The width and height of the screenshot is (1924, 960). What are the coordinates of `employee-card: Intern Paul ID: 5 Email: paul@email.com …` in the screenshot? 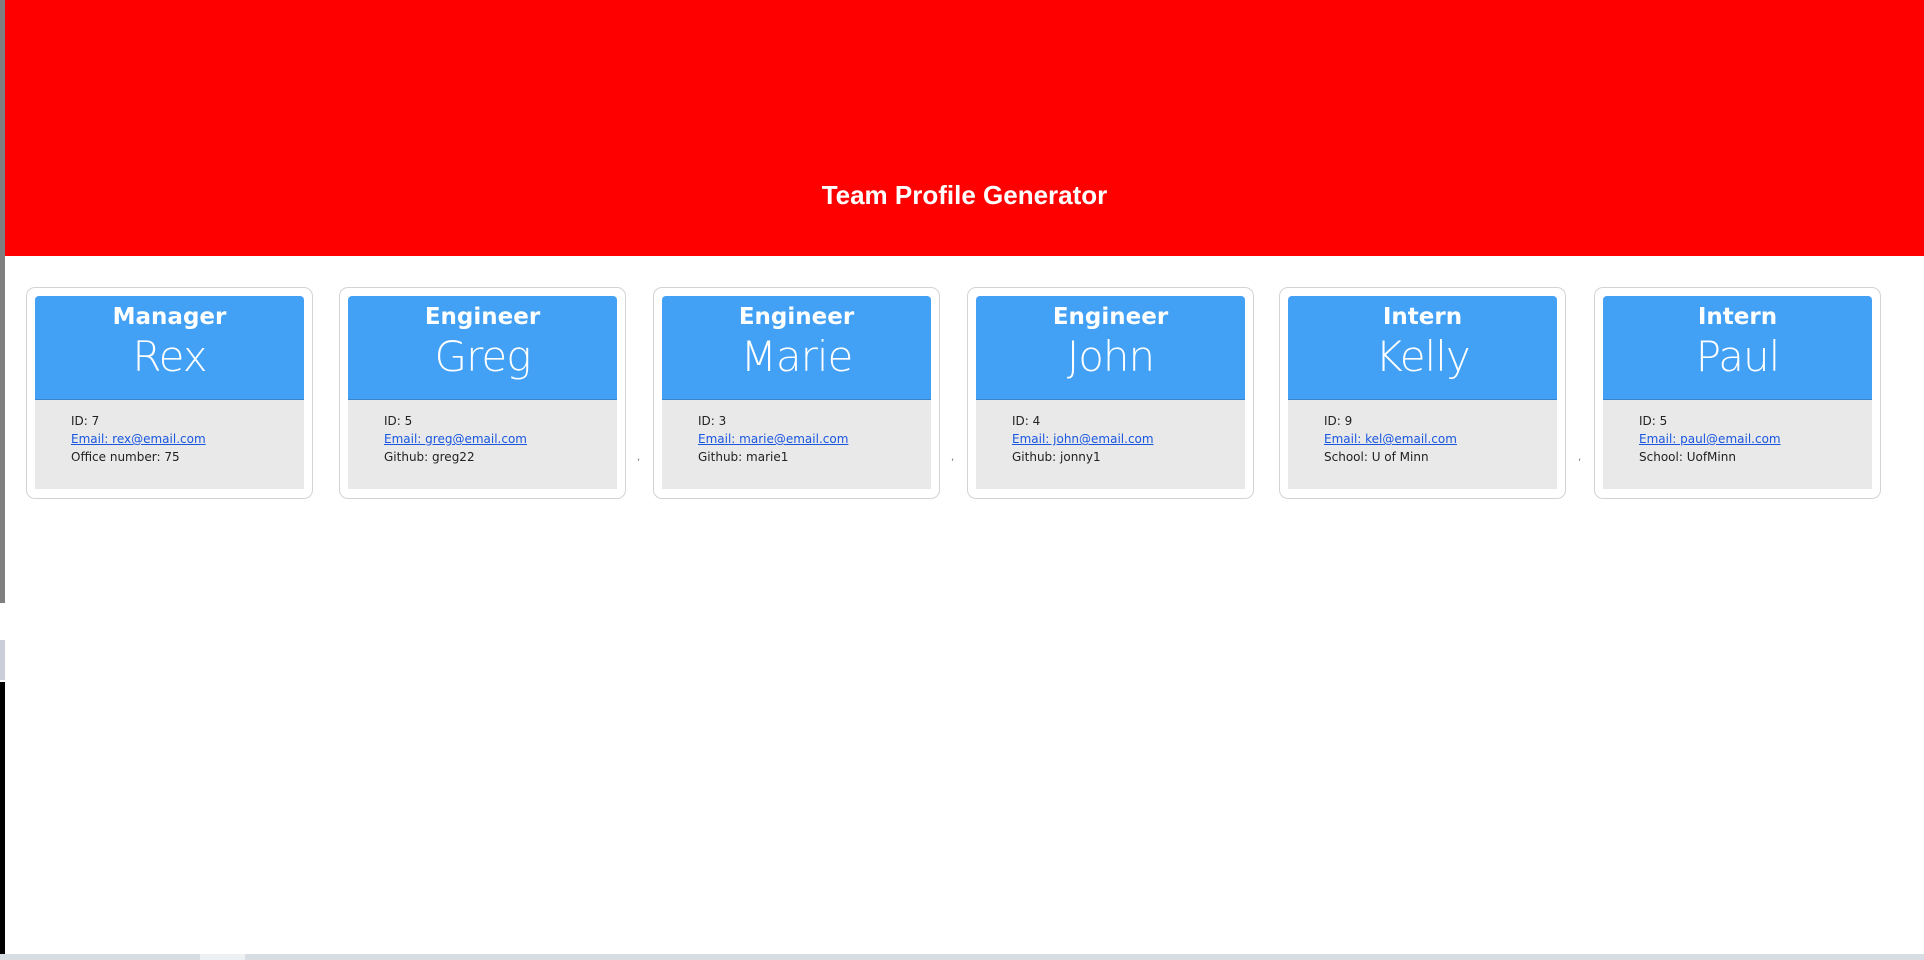 It's located at (1737, 393).